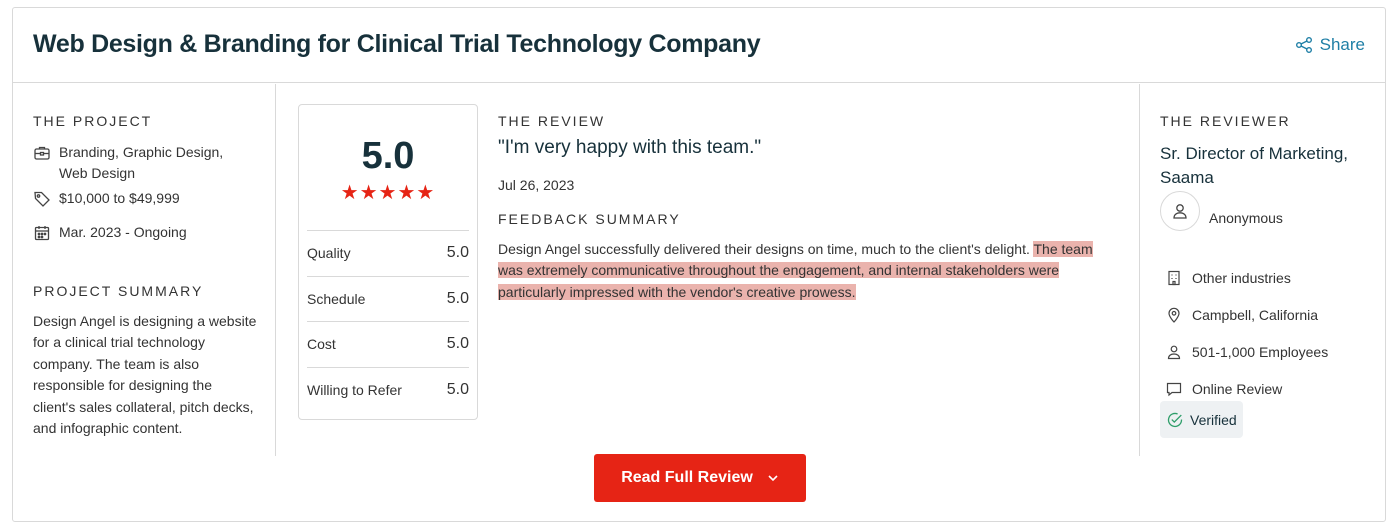 The width and height of the screenshot is (1396, 530). What do you see at coordinates (388, 344) in the screenshot?
I see `metric-row-cost: Cost 5.0` at bounding box center [388, 344].